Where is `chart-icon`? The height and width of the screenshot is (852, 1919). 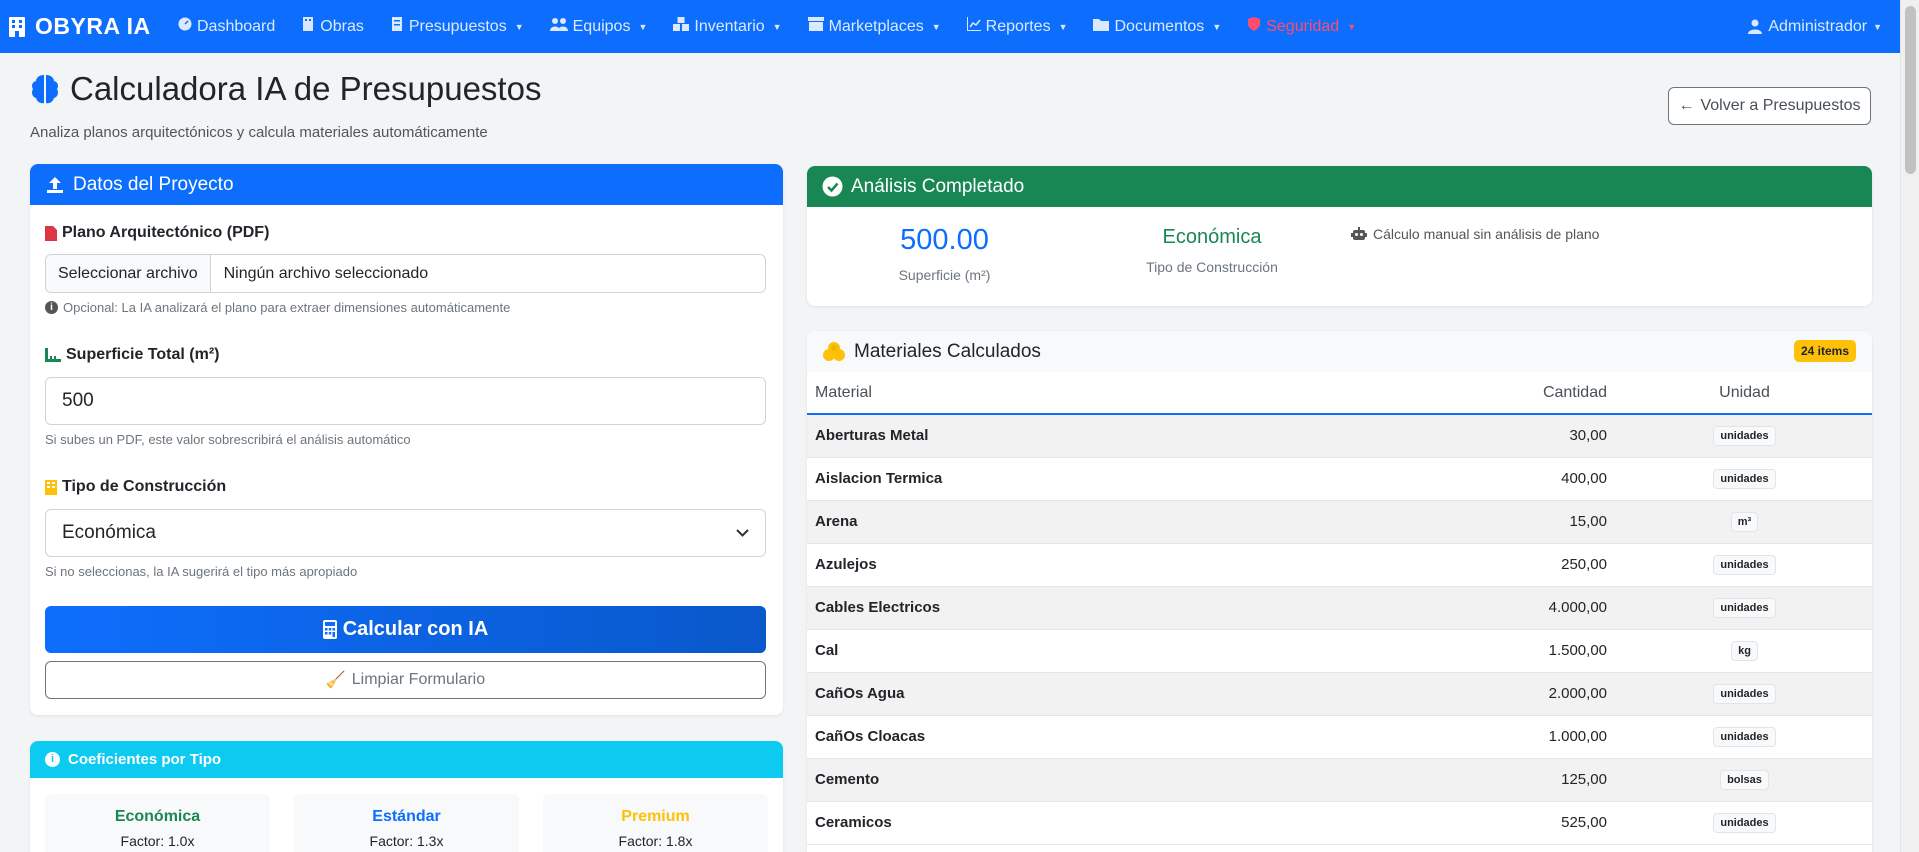
chart-icon is located at coordinates (973, 26).